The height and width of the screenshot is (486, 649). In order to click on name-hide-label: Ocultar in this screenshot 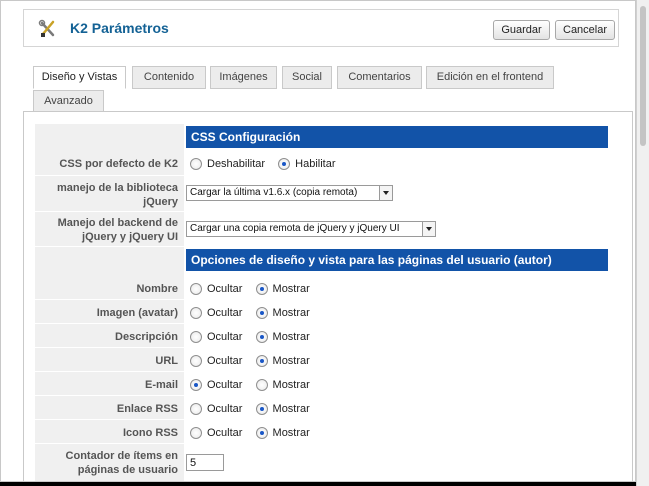, I will do `click(225, 289)`.